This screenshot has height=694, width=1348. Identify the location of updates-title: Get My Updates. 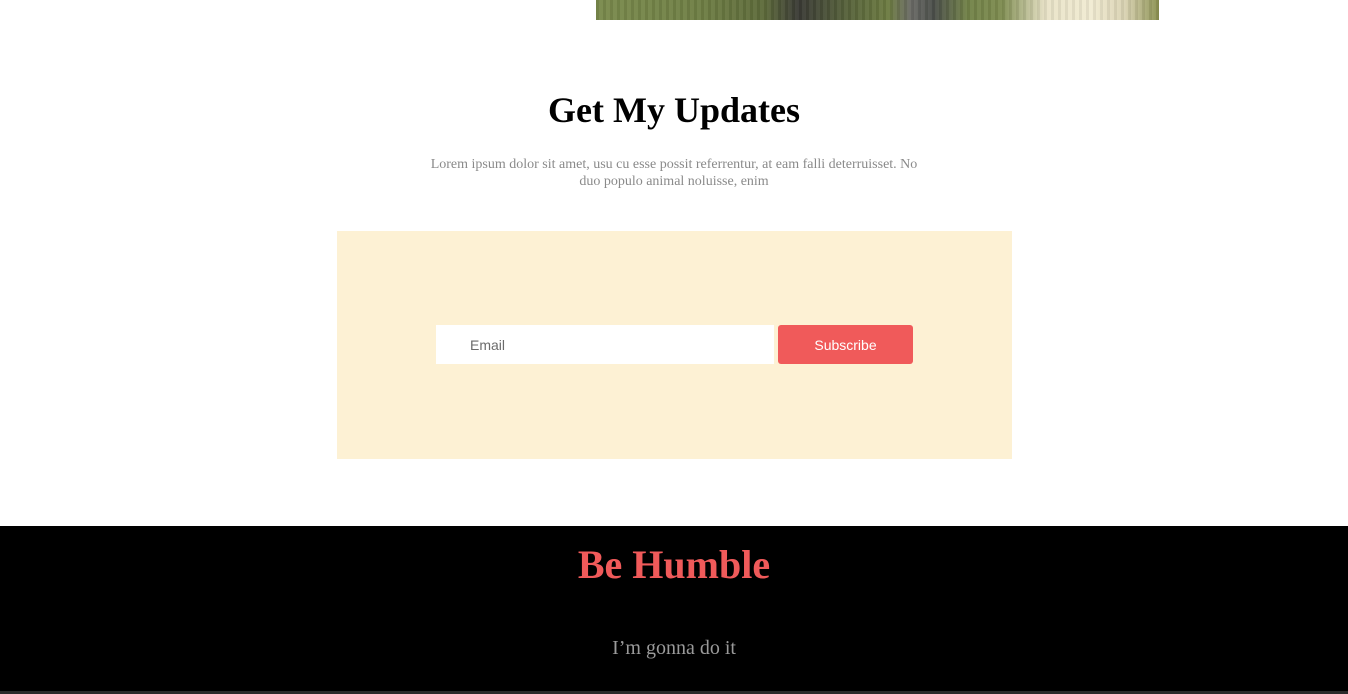
(674, 110).